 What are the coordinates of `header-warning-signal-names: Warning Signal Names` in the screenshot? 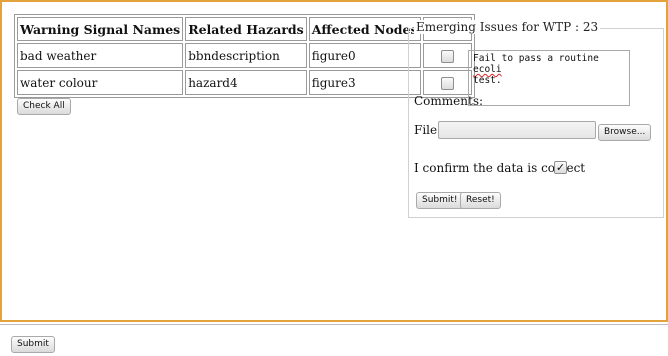 It's located at (100, 29).